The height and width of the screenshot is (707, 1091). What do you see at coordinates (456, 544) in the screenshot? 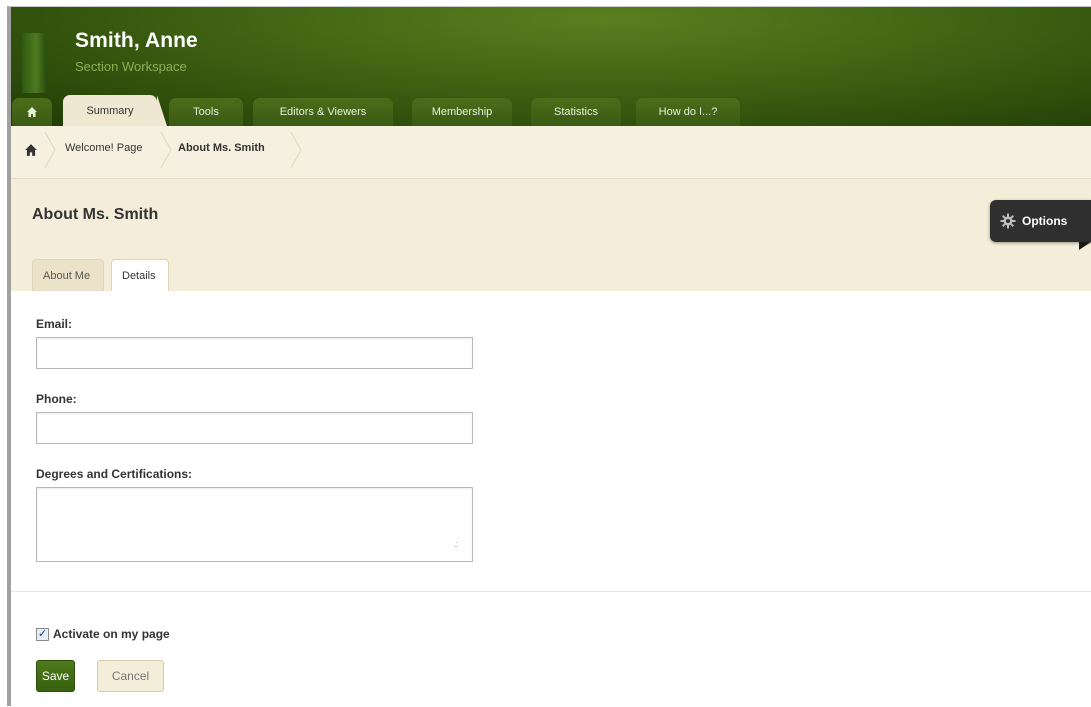
I see `resize-grip-icon: .:` at bounding box center [456, 544].